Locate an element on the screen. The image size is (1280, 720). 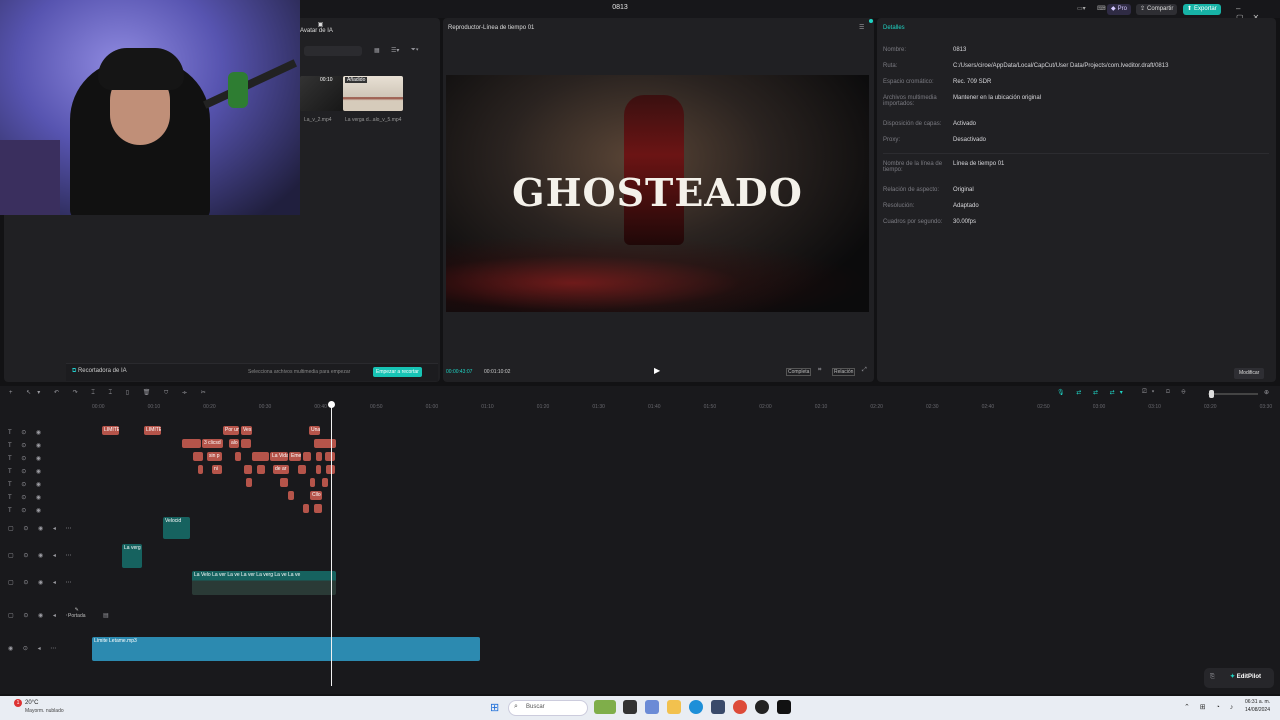
share-button: ⇪ Compartir is located at coordinates (1157, 9).